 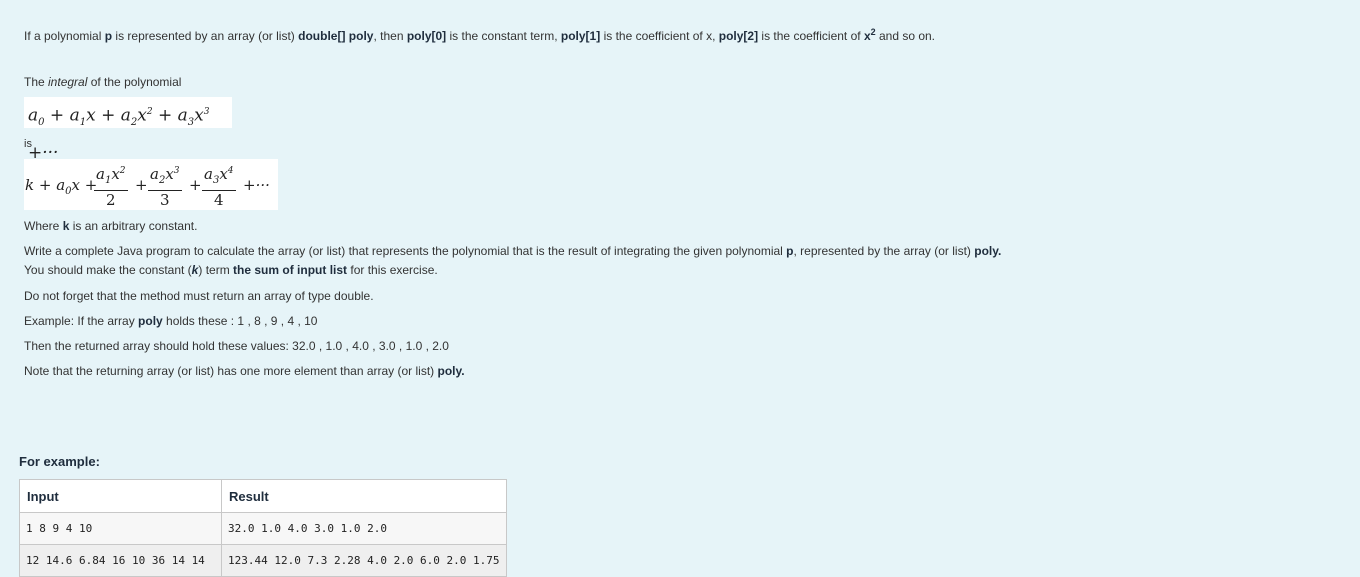 I want to click on input-cell: 1 8 9 4 10, so click(x=120, y=528).